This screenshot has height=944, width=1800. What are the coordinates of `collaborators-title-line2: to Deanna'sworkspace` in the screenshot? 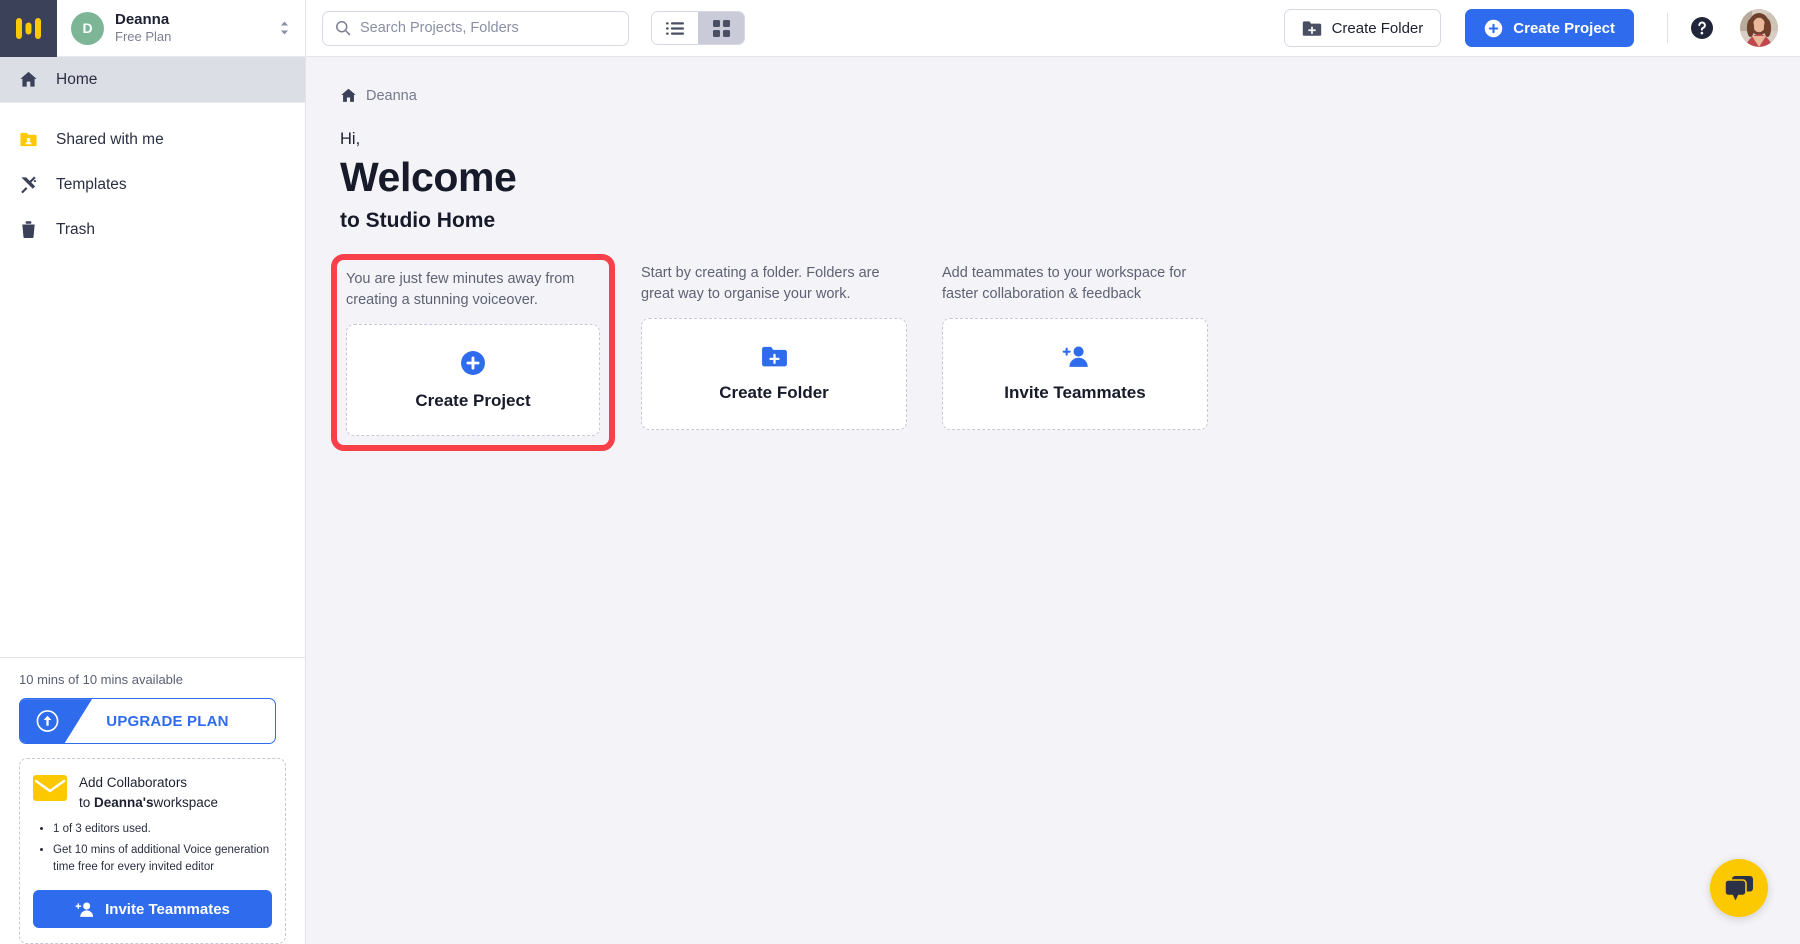 It's located at (148, 803).